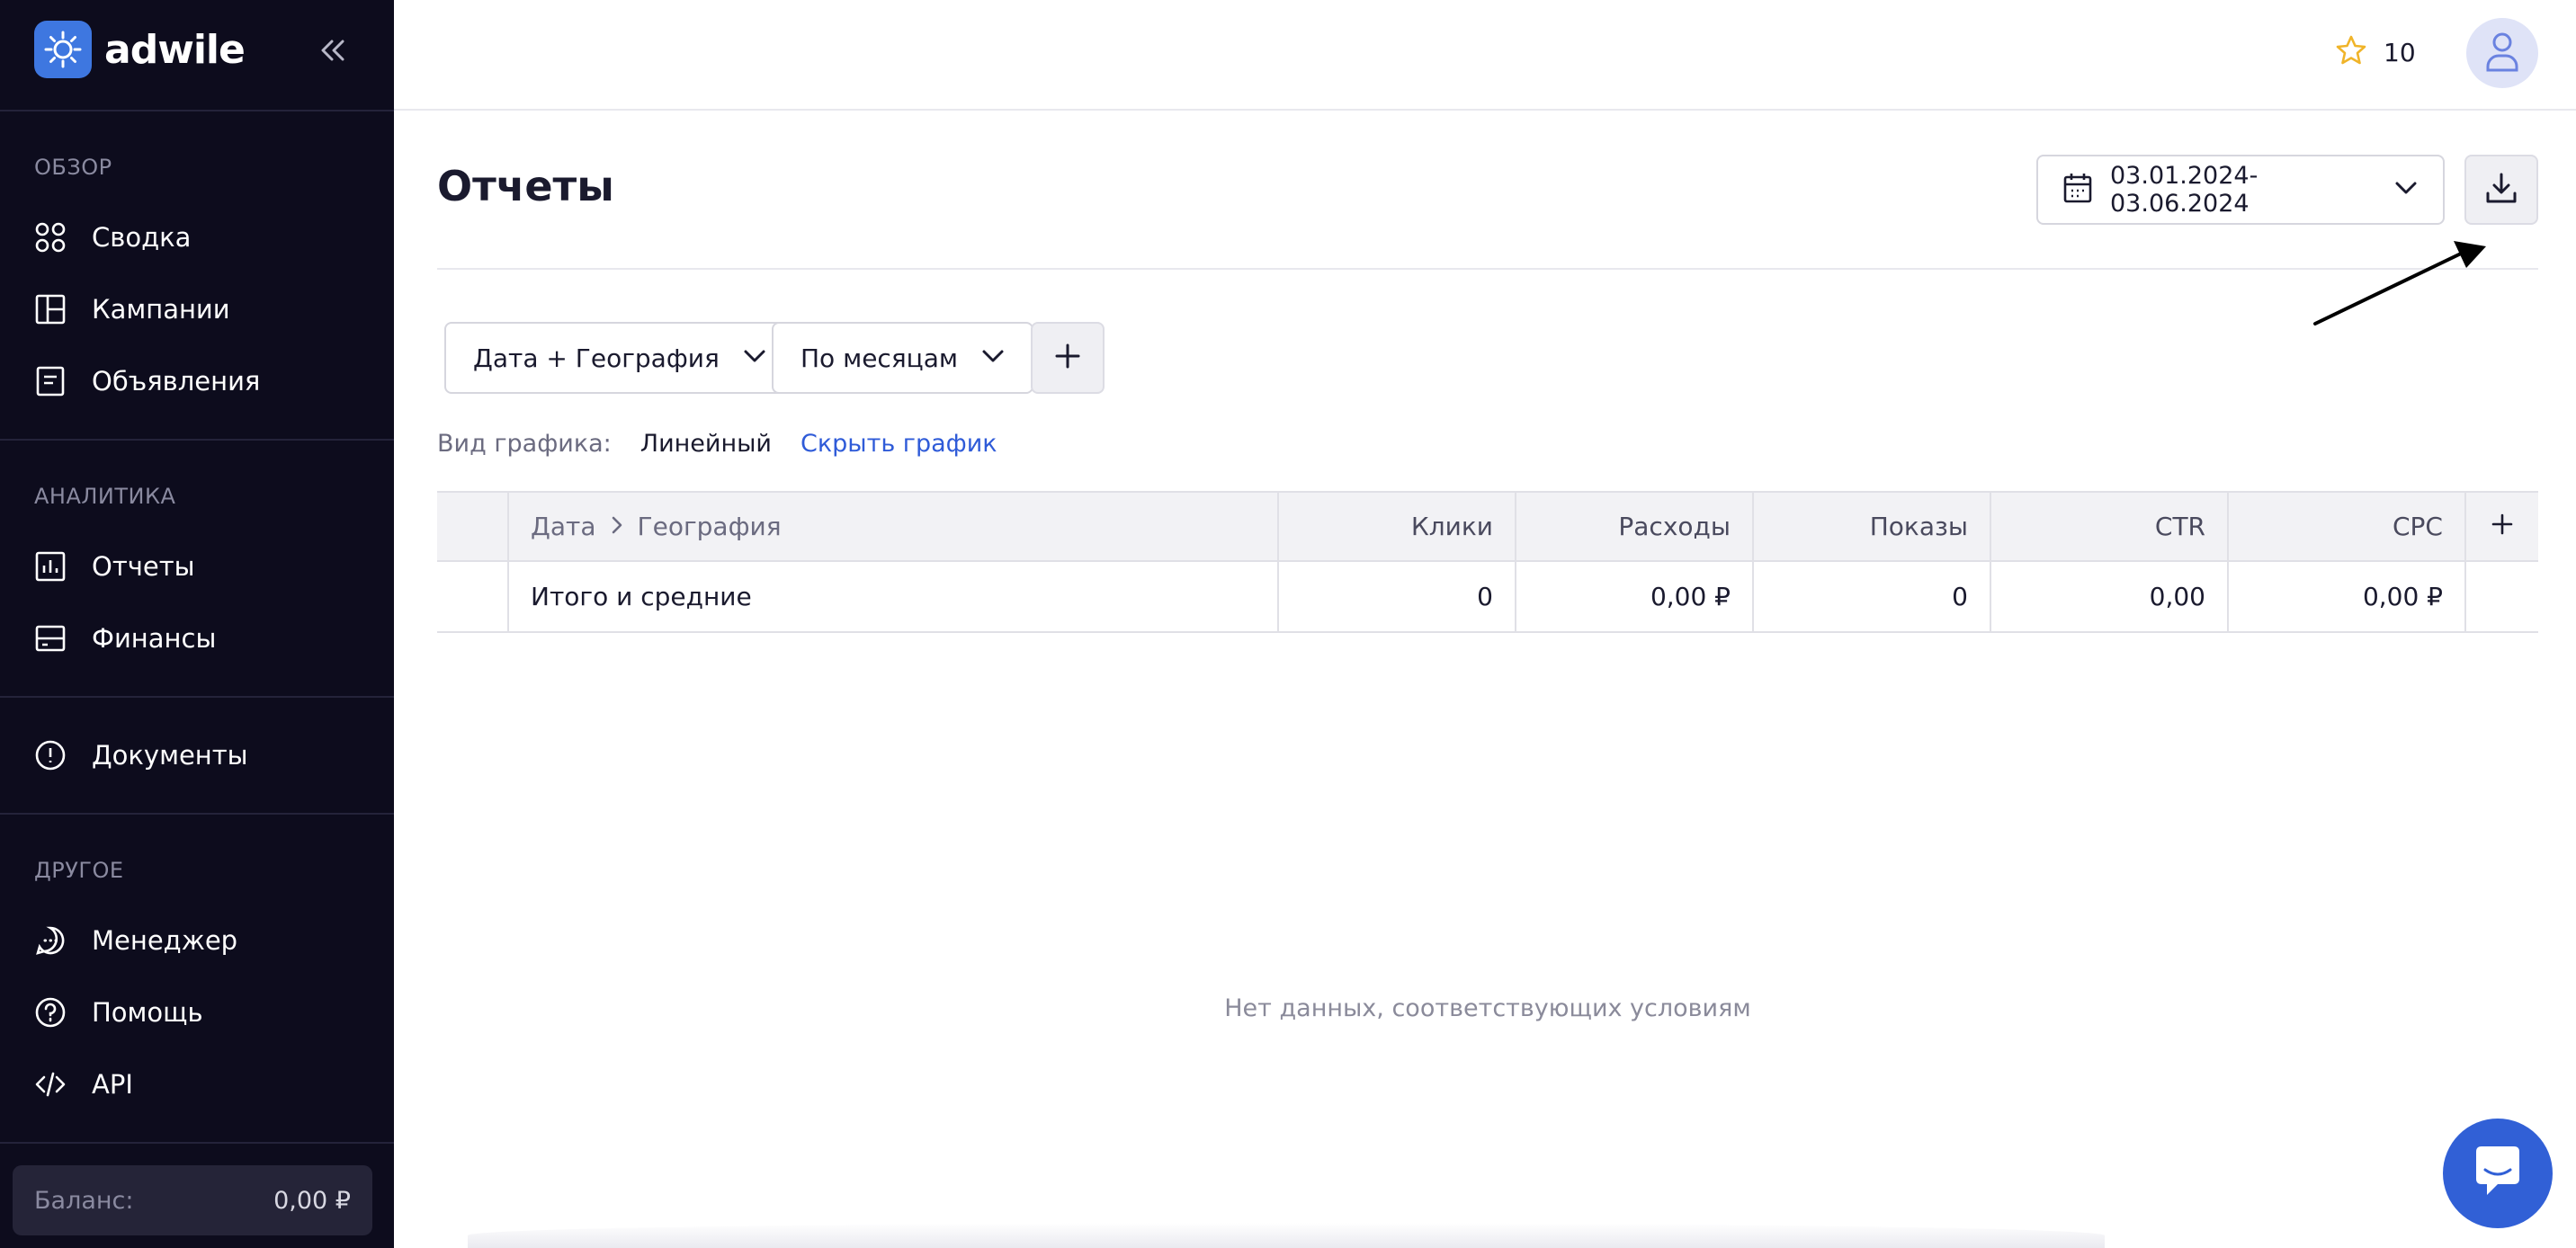 The height and width of the screenshot is (1248, 2576). Describe the element at coordinates (176, 381) in the screenshot. I see `sidebar-item-label: Объявления` at that location.